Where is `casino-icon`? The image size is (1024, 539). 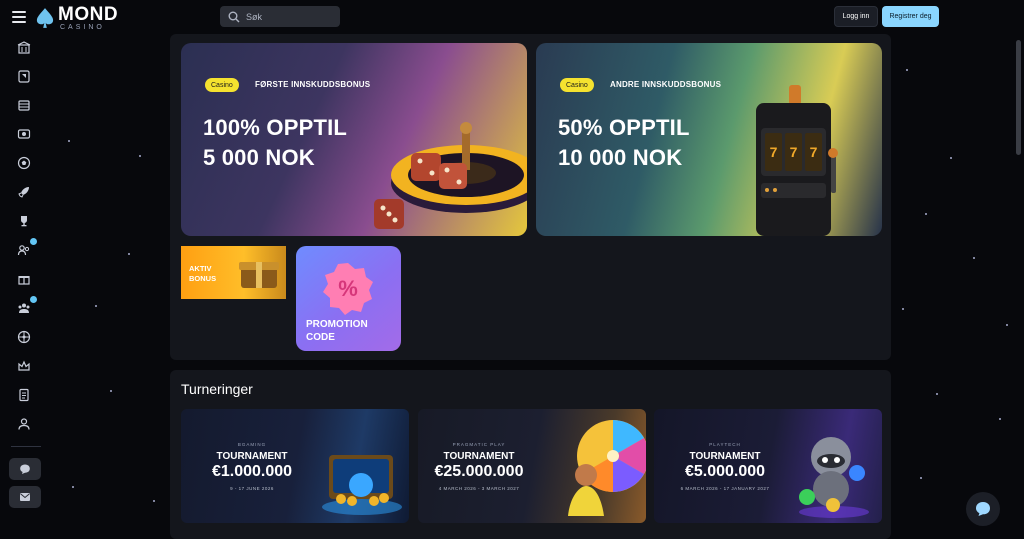
casino-icon is located at coordinates (24, 48).